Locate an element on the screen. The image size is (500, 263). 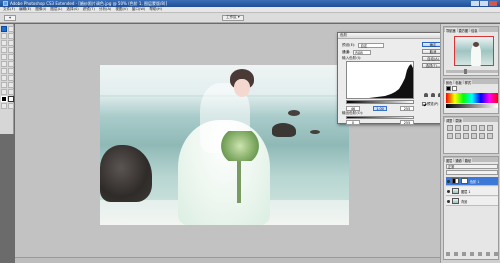
type-tool-icon is located at coordinates (11, 78).